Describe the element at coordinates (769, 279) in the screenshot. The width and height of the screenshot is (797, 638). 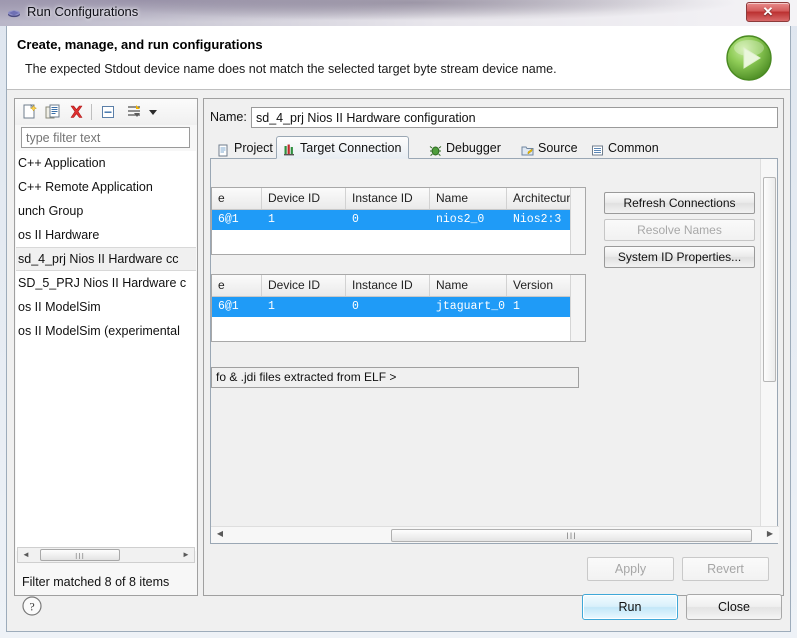
I see `scrollbar-thumb` at that location.